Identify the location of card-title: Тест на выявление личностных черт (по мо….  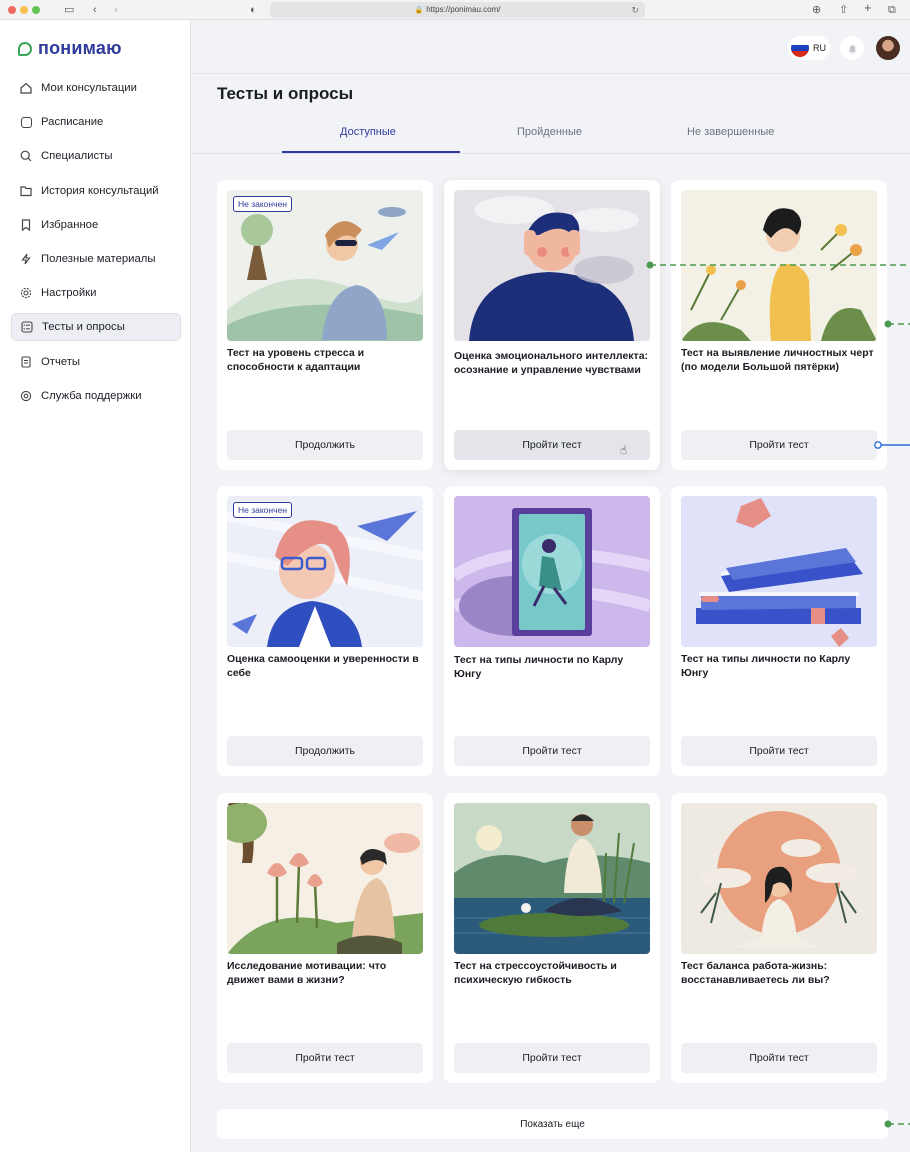
(777, 360).